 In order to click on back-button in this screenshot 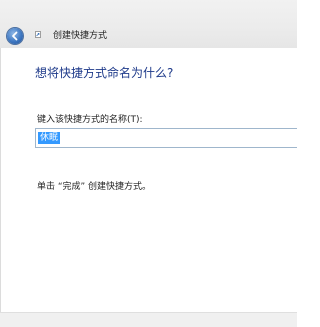, I will do `click(15, 36)`.